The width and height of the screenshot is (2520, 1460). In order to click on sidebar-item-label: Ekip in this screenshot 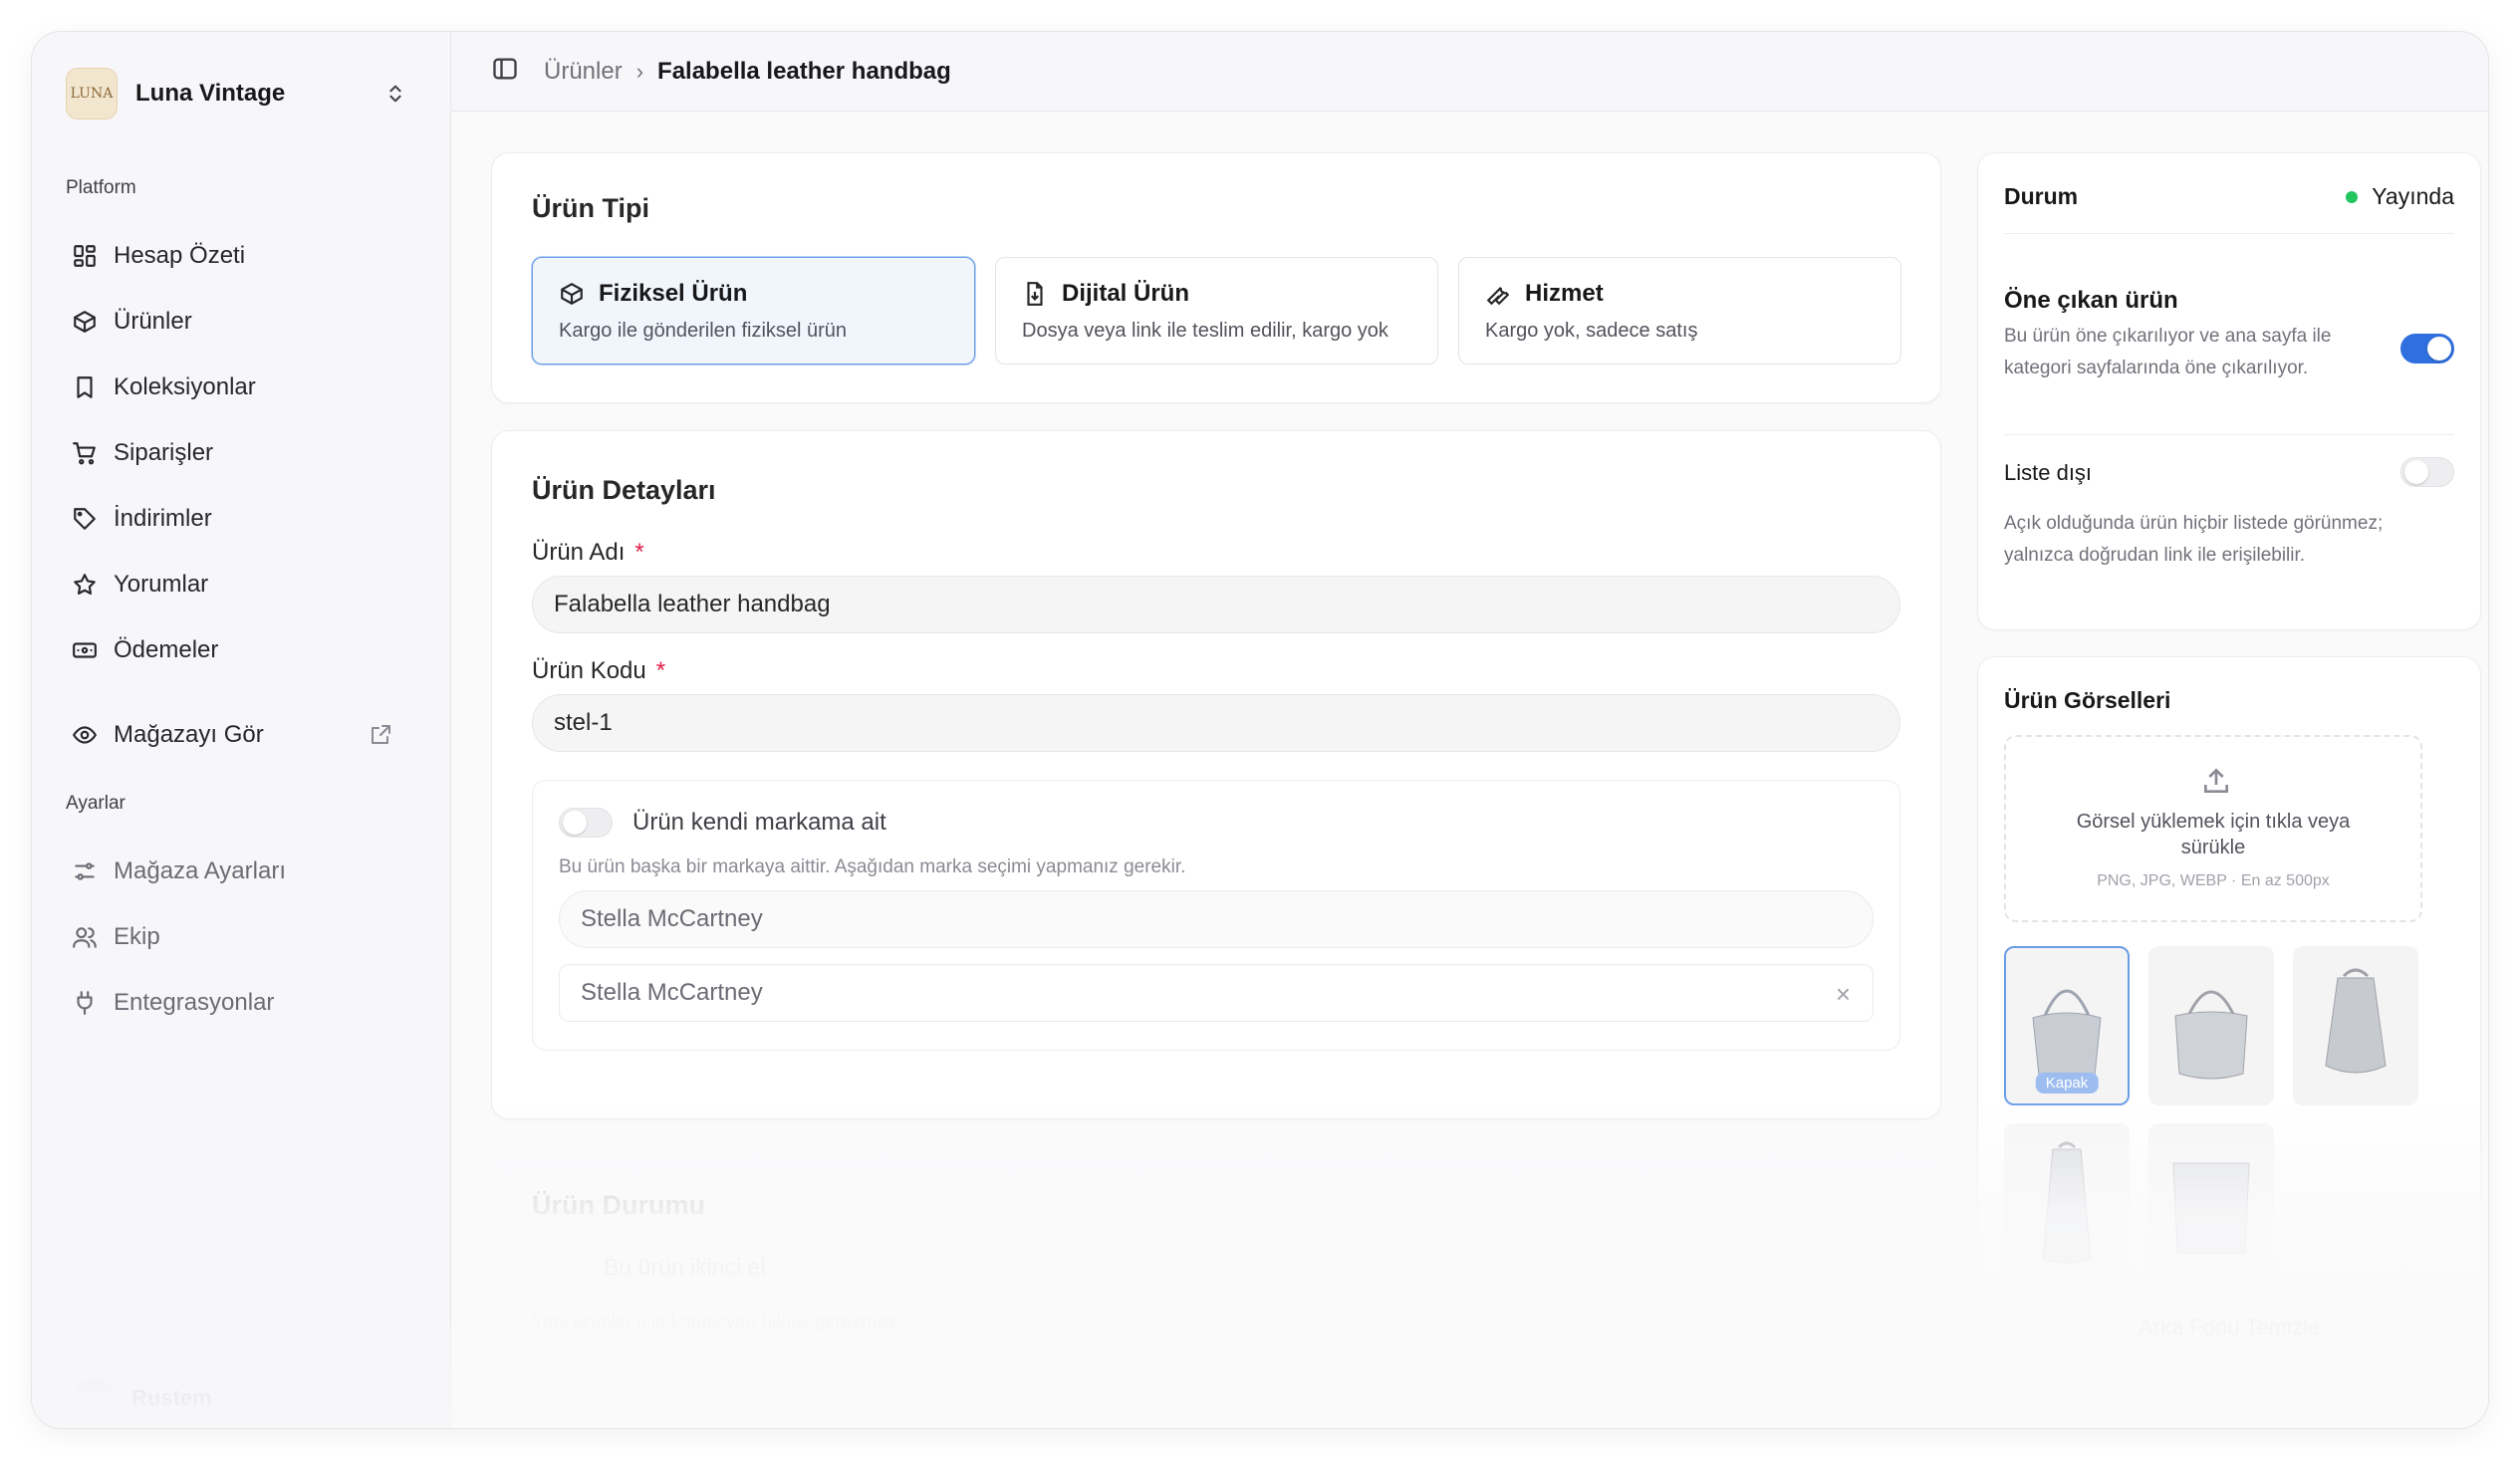, I will do `click(137, 936)`.